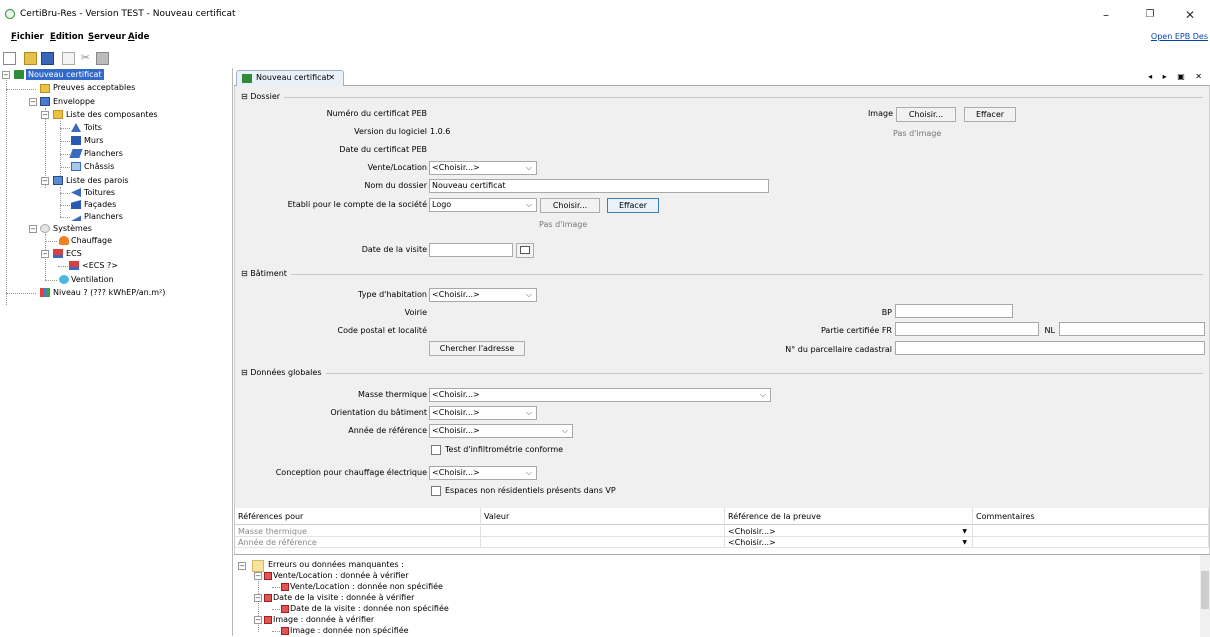 This screenshot has width=1210, height=637. Describe the element at coordinates (440, 131) in the screenshot. I see `version-logiciel-value: 1.0.6` at that location.